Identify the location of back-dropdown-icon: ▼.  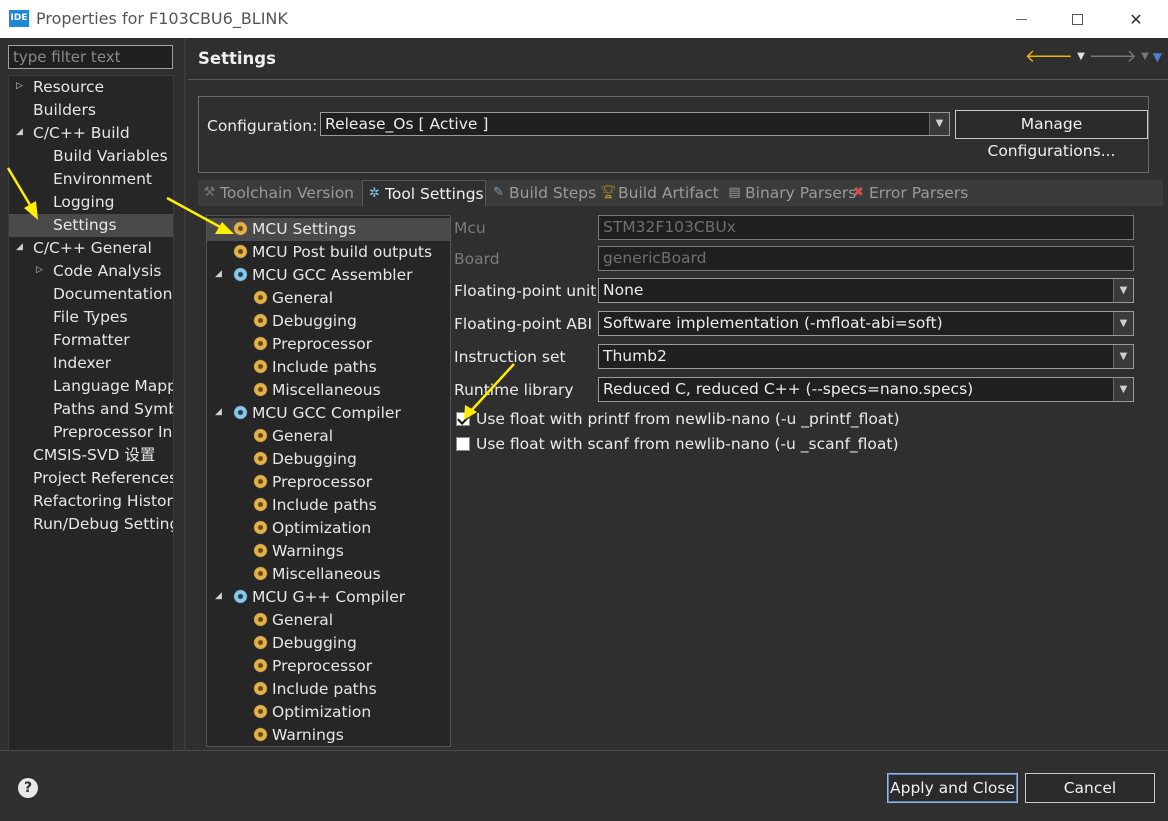
(1081, 56).